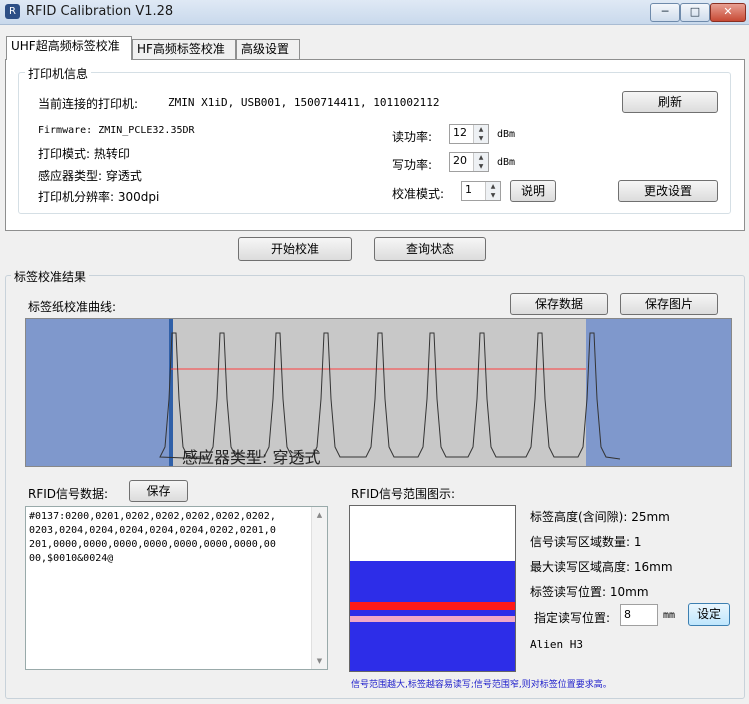 Image resolution: width=749 pixels, height=704 pixels. I want to click on tab-hf-calibration: HF高频标签校准, so click(184, 49).